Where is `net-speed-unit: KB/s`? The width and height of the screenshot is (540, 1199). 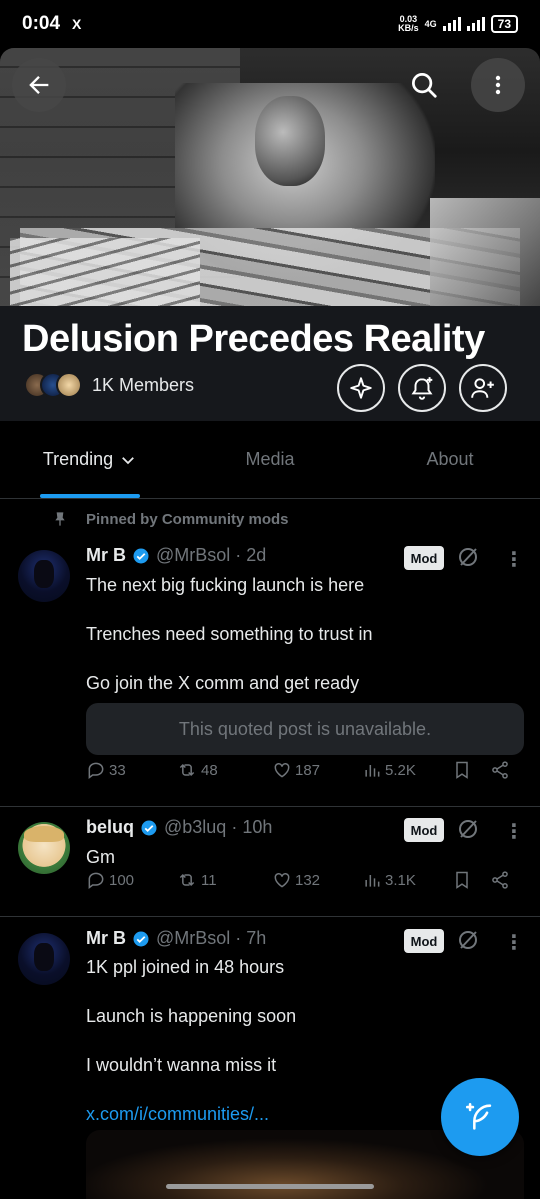
net-speed-unit: KB/s is located at coordinates (408, 28).